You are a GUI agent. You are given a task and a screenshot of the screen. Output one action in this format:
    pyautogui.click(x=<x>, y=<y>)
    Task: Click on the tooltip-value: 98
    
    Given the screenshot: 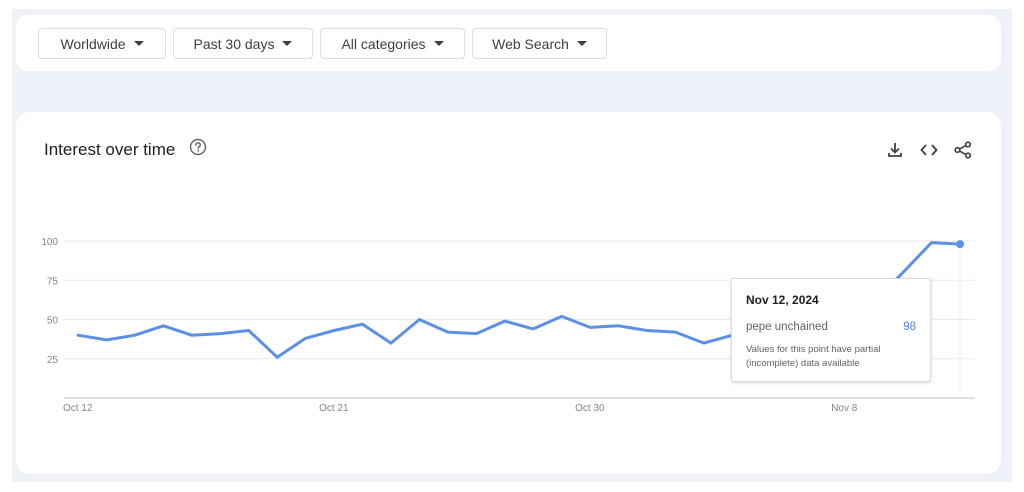 What is the action you would take?
    pyautogui.click(x=909, y=327)
    